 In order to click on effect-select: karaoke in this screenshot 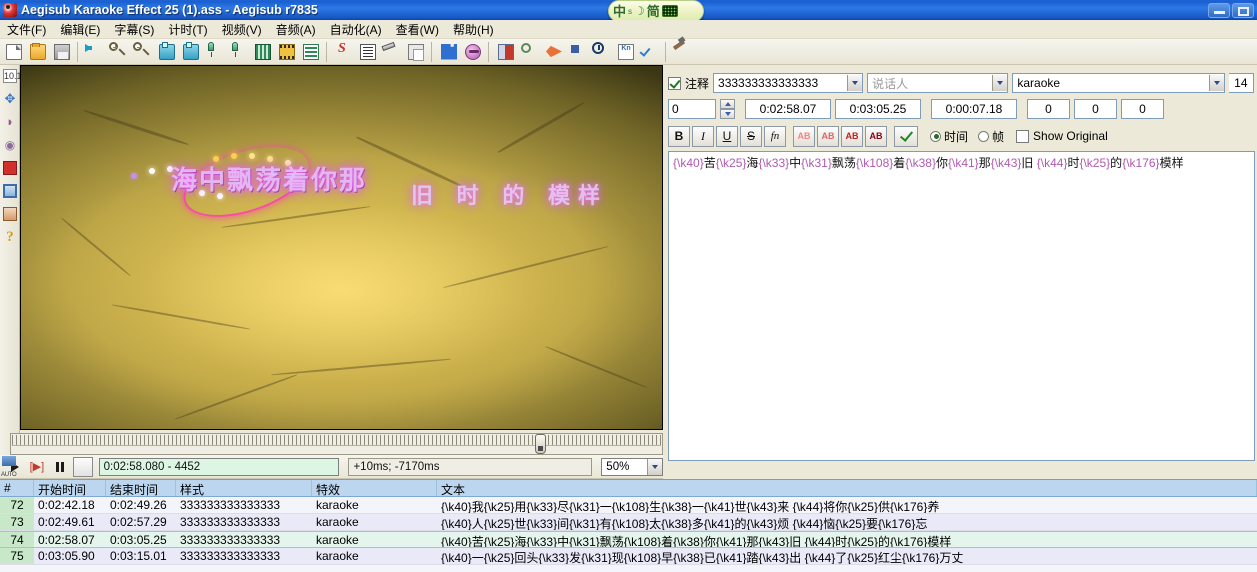, I will do `click(1118, 83)`.